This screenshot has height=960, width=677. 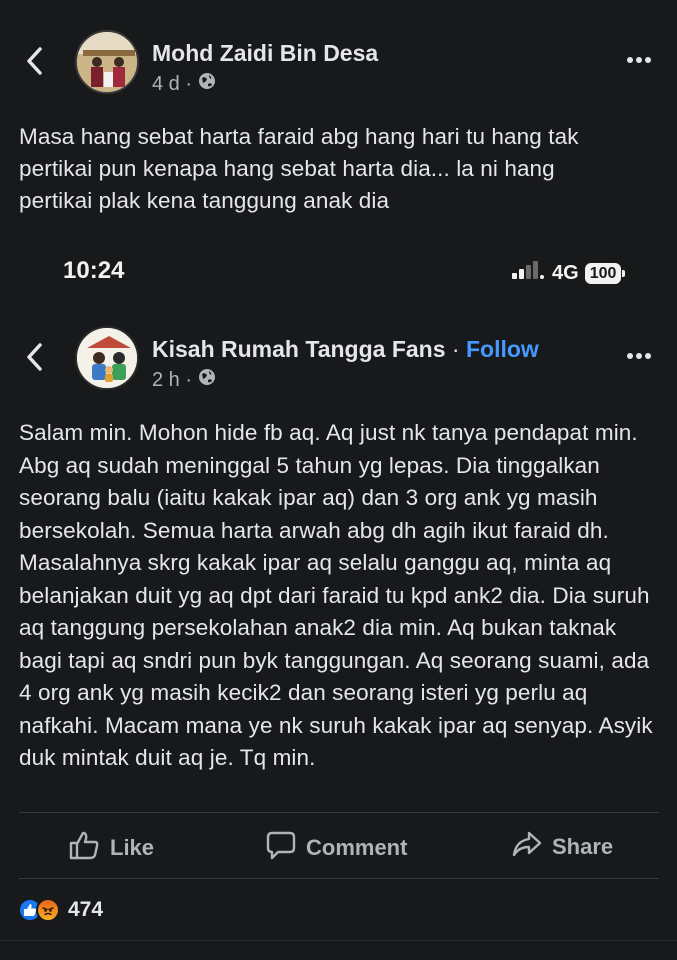 What do you see at coordinates (107, 358) in the screenshot?
I see `page-avatar` at bounding box center [107, 358].